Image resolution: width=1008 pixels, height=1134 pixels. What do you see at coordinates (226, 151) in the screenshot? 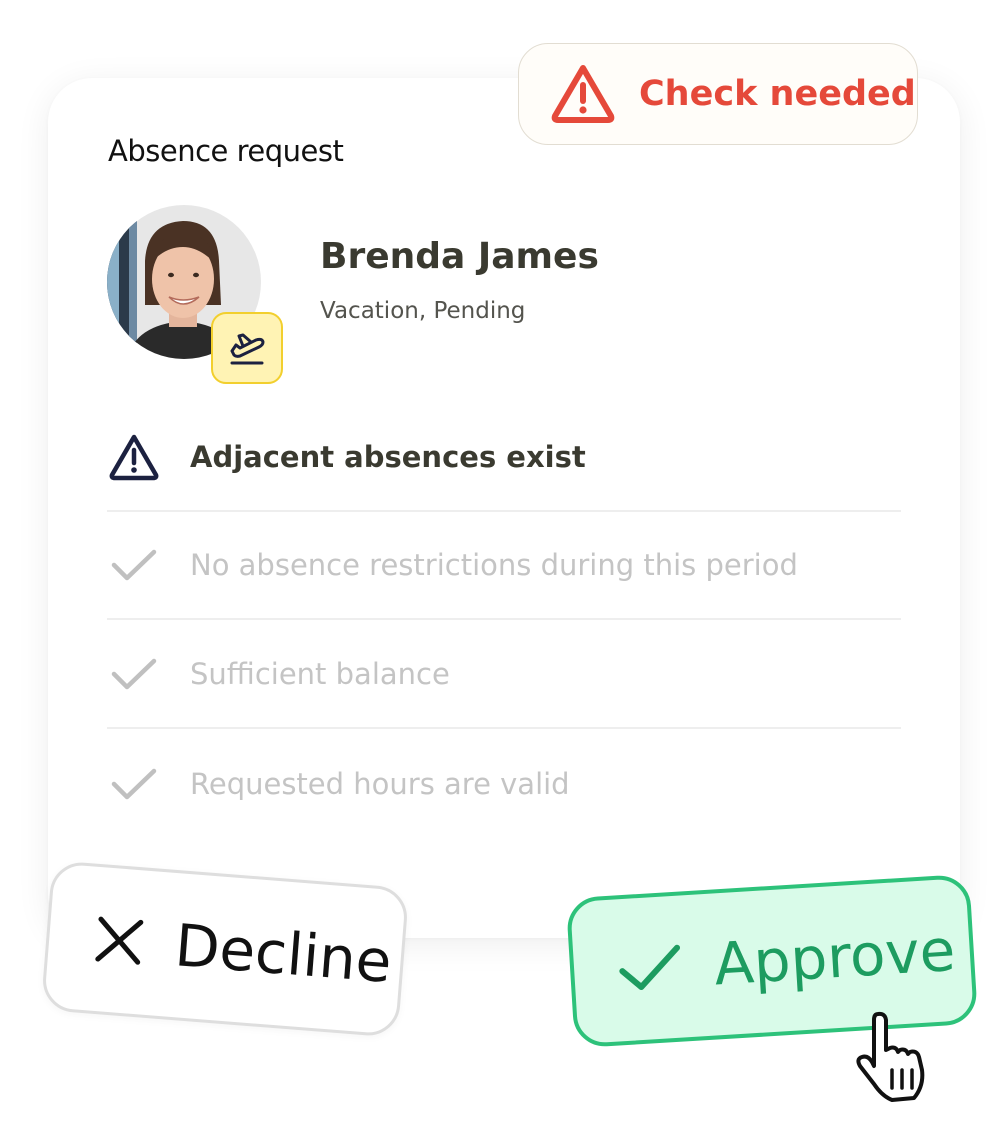
I see `card-title: Absence request` at bounding box center [226, 151].